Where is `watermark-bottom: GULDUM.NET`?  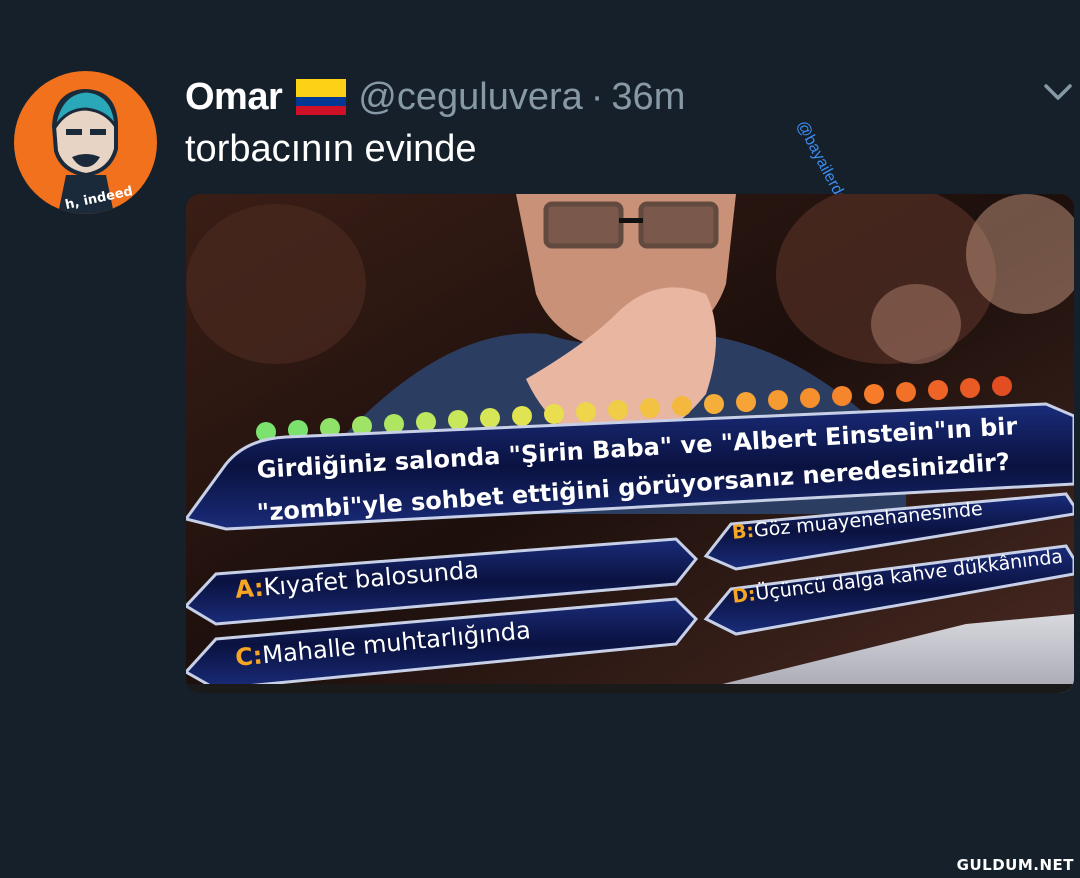
watermark-bottom: GULDUM.NET is located at coordinates (1015, 865).